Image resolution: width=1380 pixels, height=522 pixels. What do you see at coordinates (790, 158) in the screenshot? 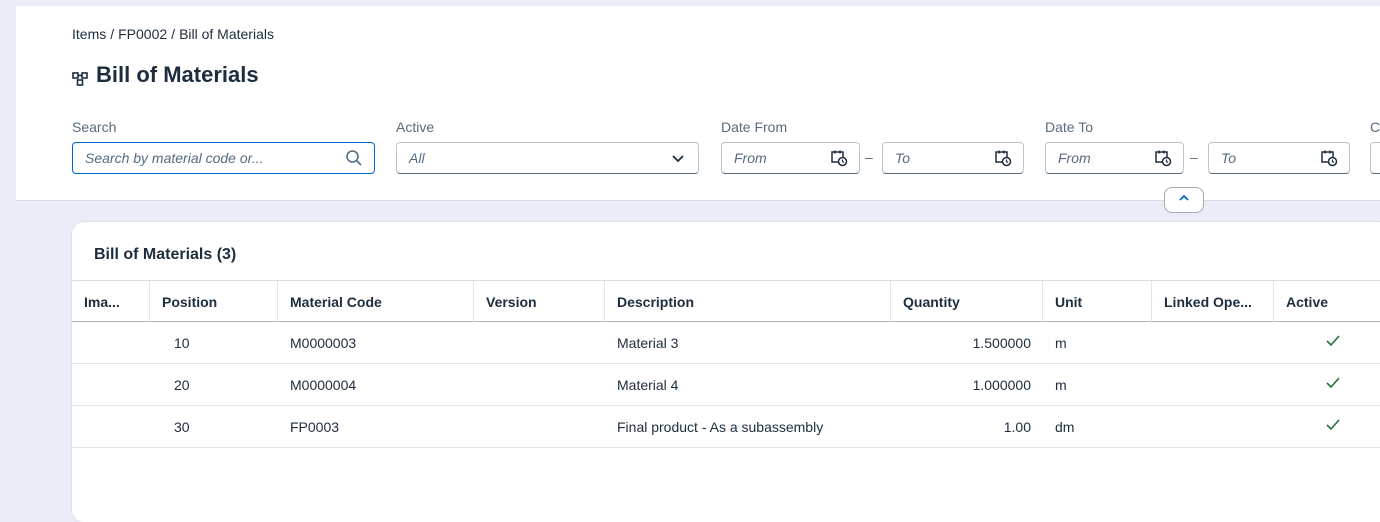
I see `date-from-start-input: From` at bounding box center [790, 158].